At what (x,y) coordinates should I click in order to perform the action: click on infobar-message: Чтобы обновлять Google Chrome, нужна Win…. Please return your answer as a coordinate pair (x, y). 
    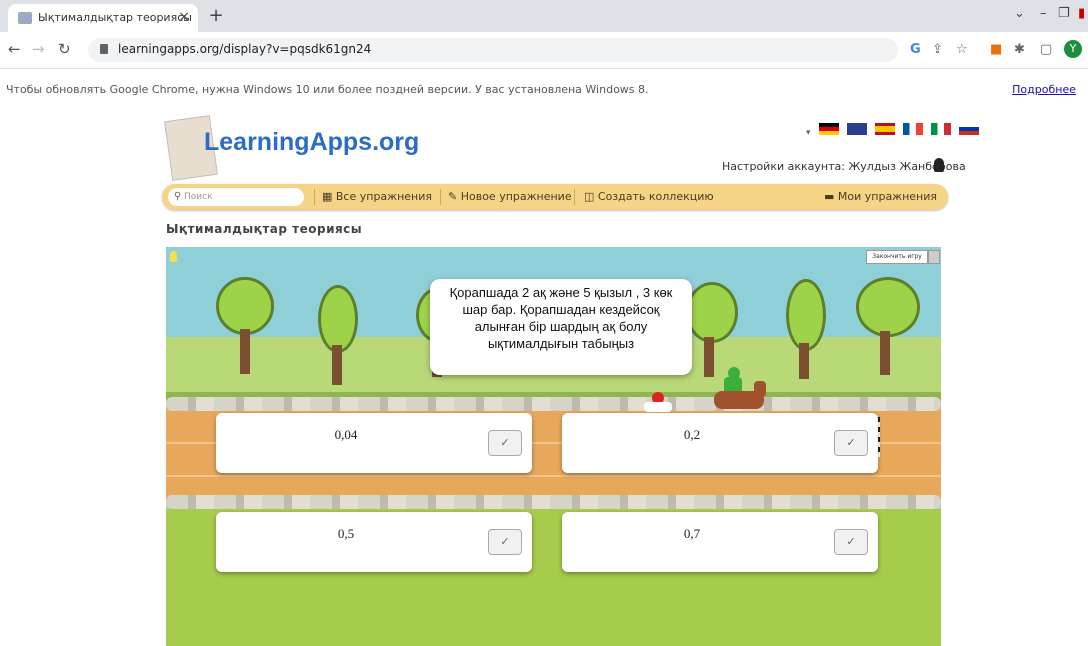
    Looking at the image, I should click on (327, 89).